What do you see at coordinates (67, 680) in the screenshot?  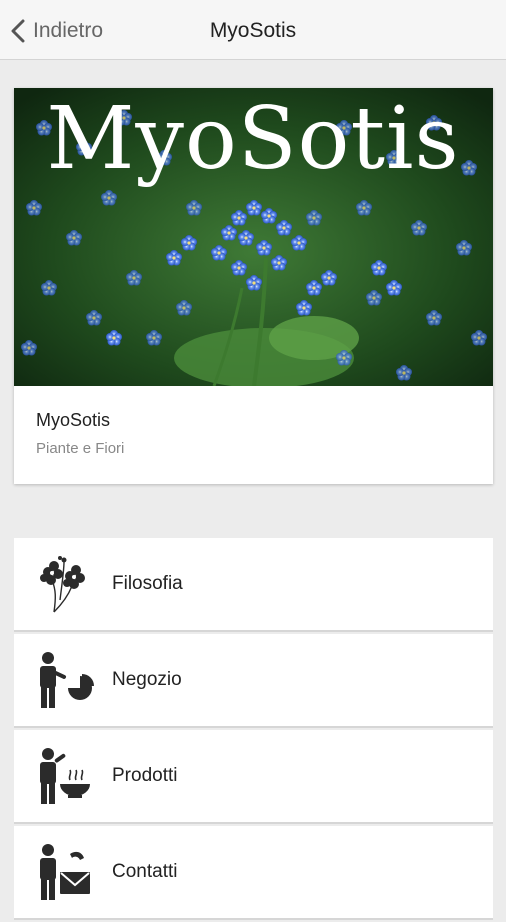 I see `person-chart-icon` at bounding box center [67, 680].